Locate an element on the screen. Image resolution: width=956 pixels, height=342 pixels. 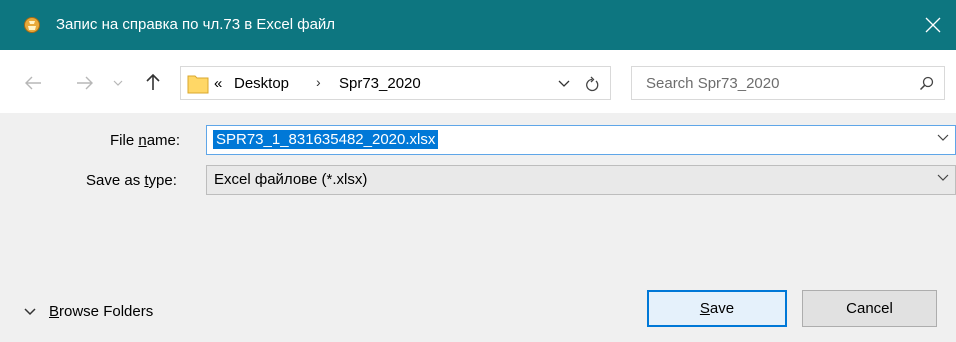
save-type-value: Excel файлове (*.xlsx) is located at coordinates (290, 179).